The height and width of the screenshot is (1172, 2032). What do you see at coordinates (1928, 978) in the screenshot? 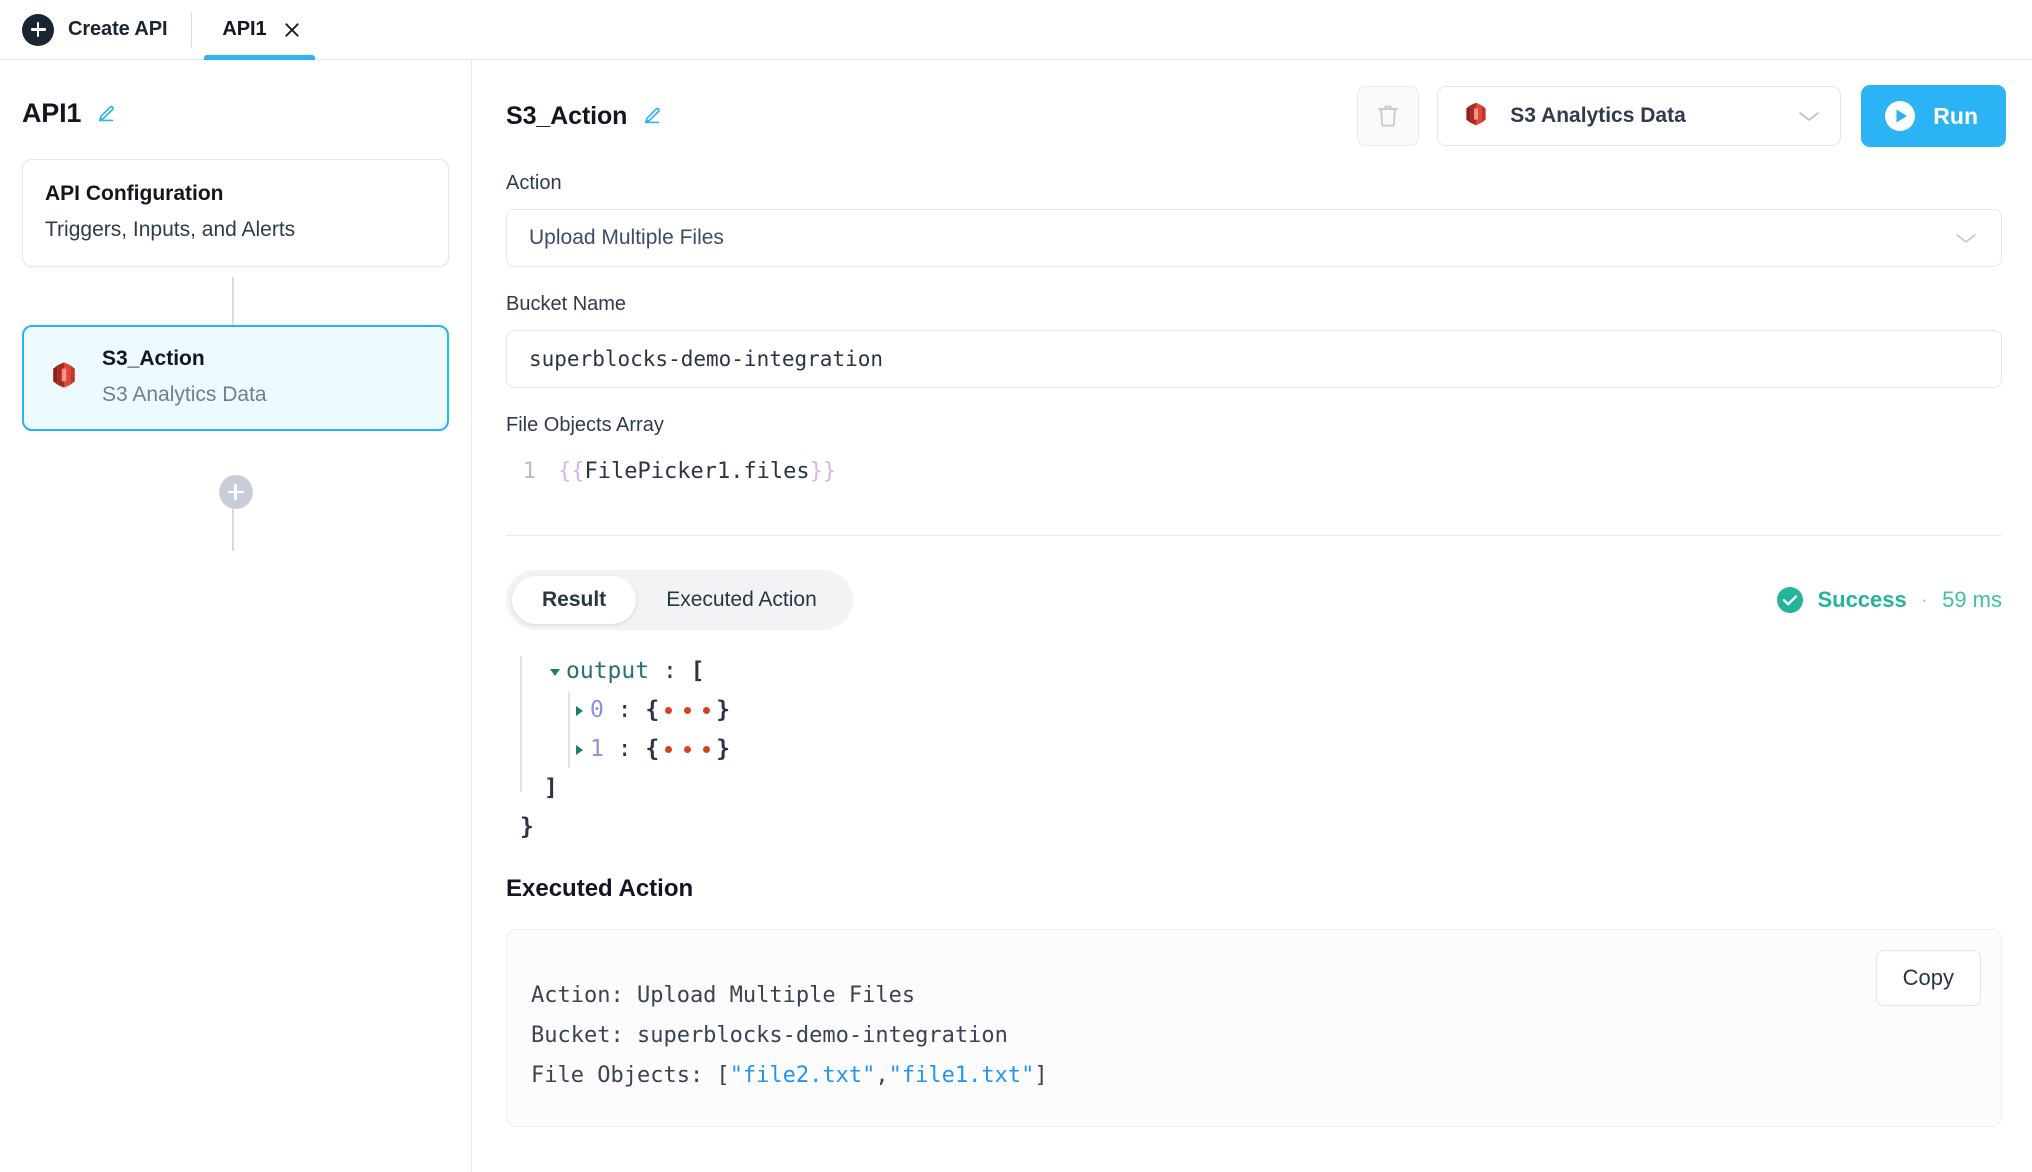
I see `copy-button: Copy` at bounding box center [1928, 978].